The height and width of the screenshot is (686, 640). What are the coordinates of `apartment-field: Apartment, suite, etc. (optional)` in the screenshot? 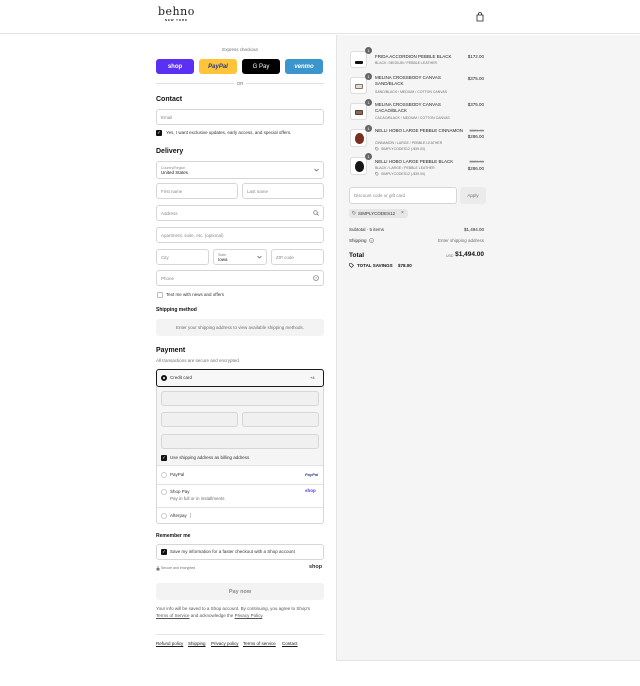 It's located at (240, 235).